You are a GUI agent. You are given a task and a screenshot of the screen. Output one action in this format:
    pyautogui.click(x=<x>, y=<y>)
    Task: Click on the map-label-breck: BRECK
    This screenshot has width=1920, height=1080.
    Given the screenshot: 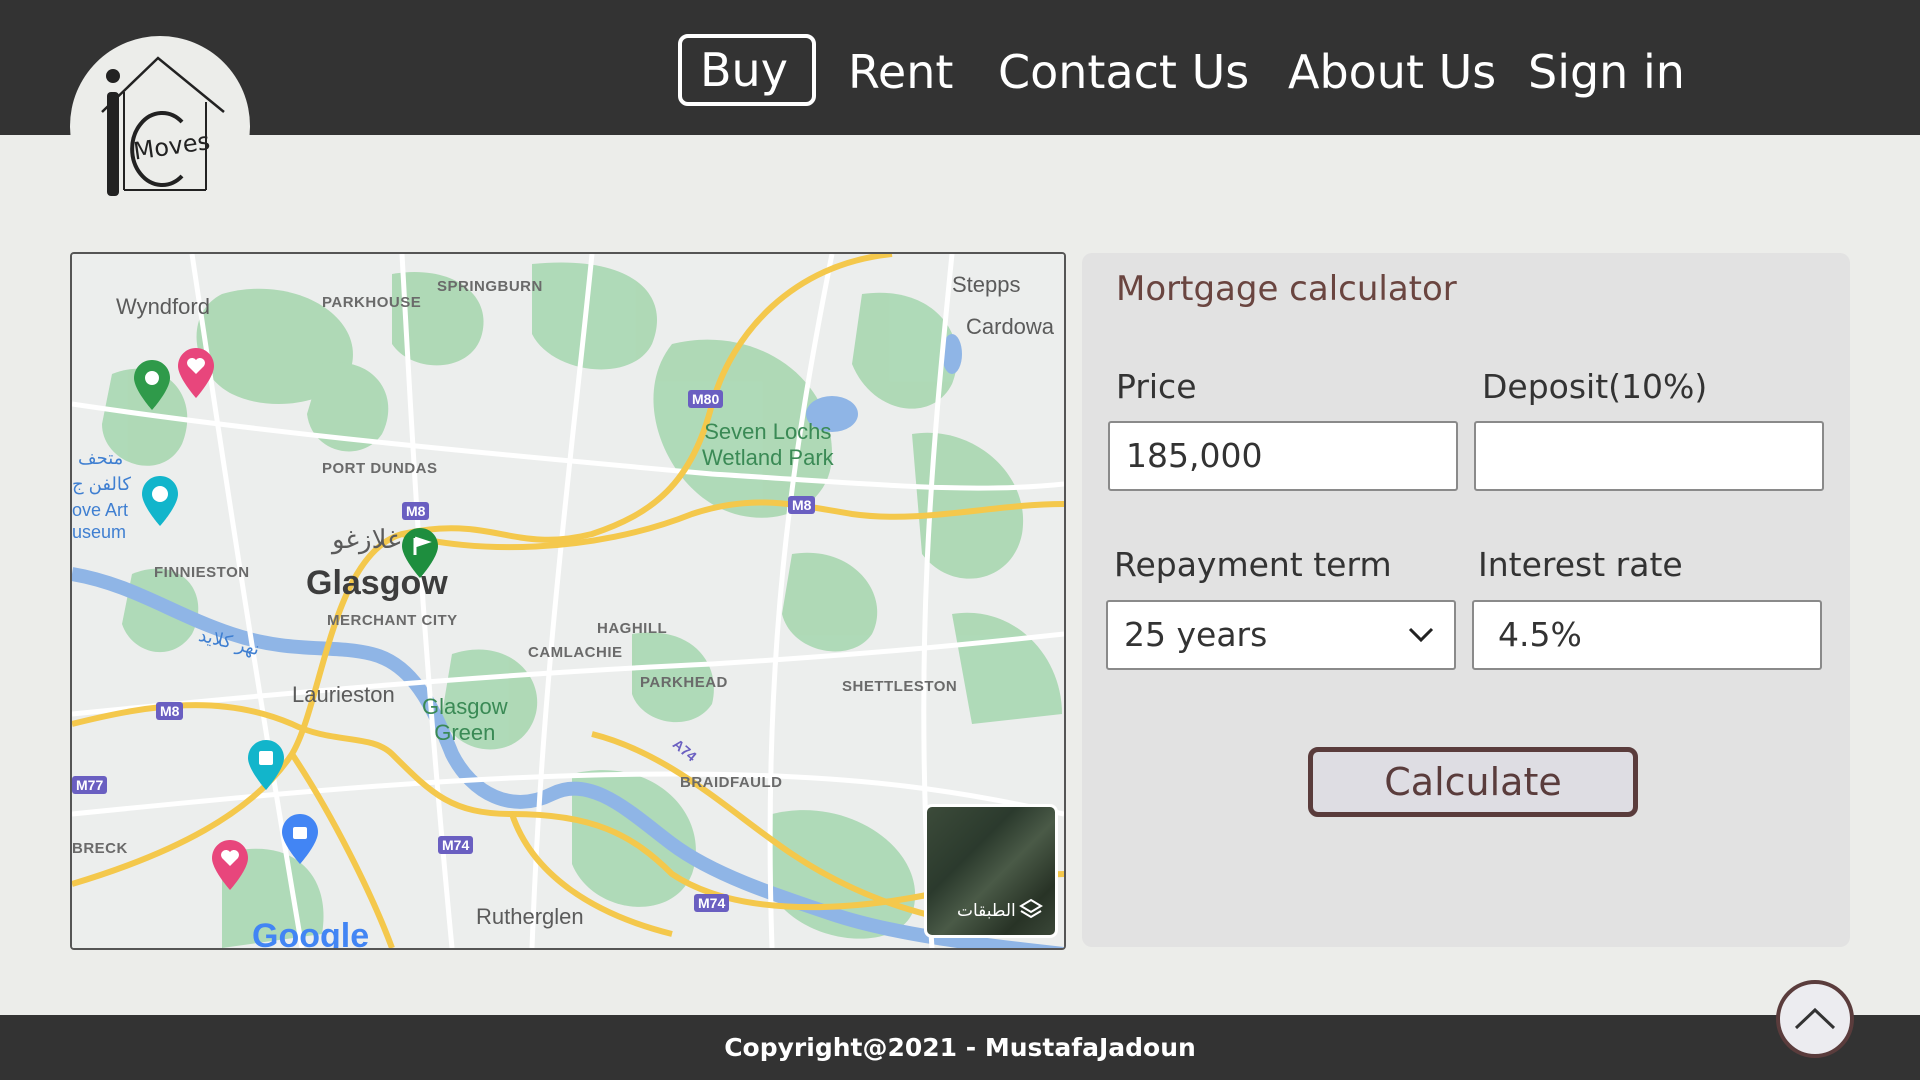 What is the action you would take?
    pyautogui.click(x=100, y=848)
    